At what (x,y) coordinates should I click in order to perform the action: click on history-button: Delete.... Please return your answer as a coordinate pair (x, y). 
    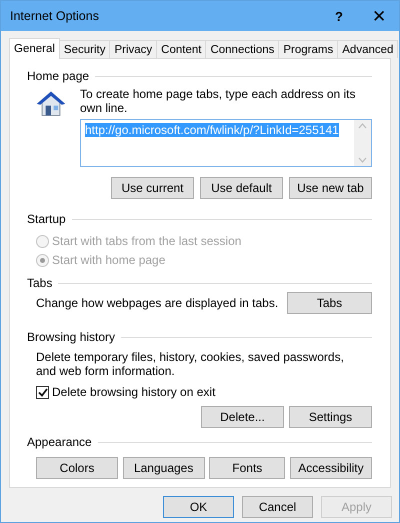
    Looking at the image, I should click on (242, 417).